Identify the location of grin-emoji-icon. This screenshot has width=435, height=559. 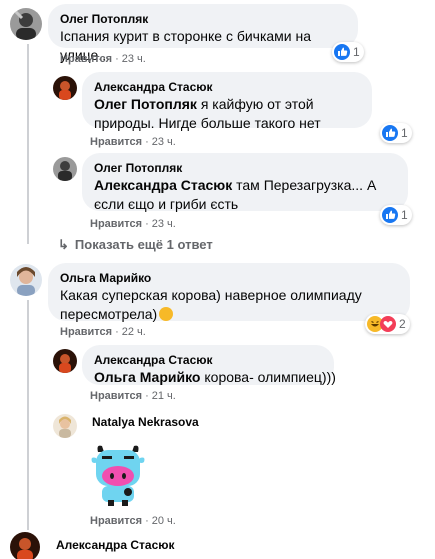
(166, 314).